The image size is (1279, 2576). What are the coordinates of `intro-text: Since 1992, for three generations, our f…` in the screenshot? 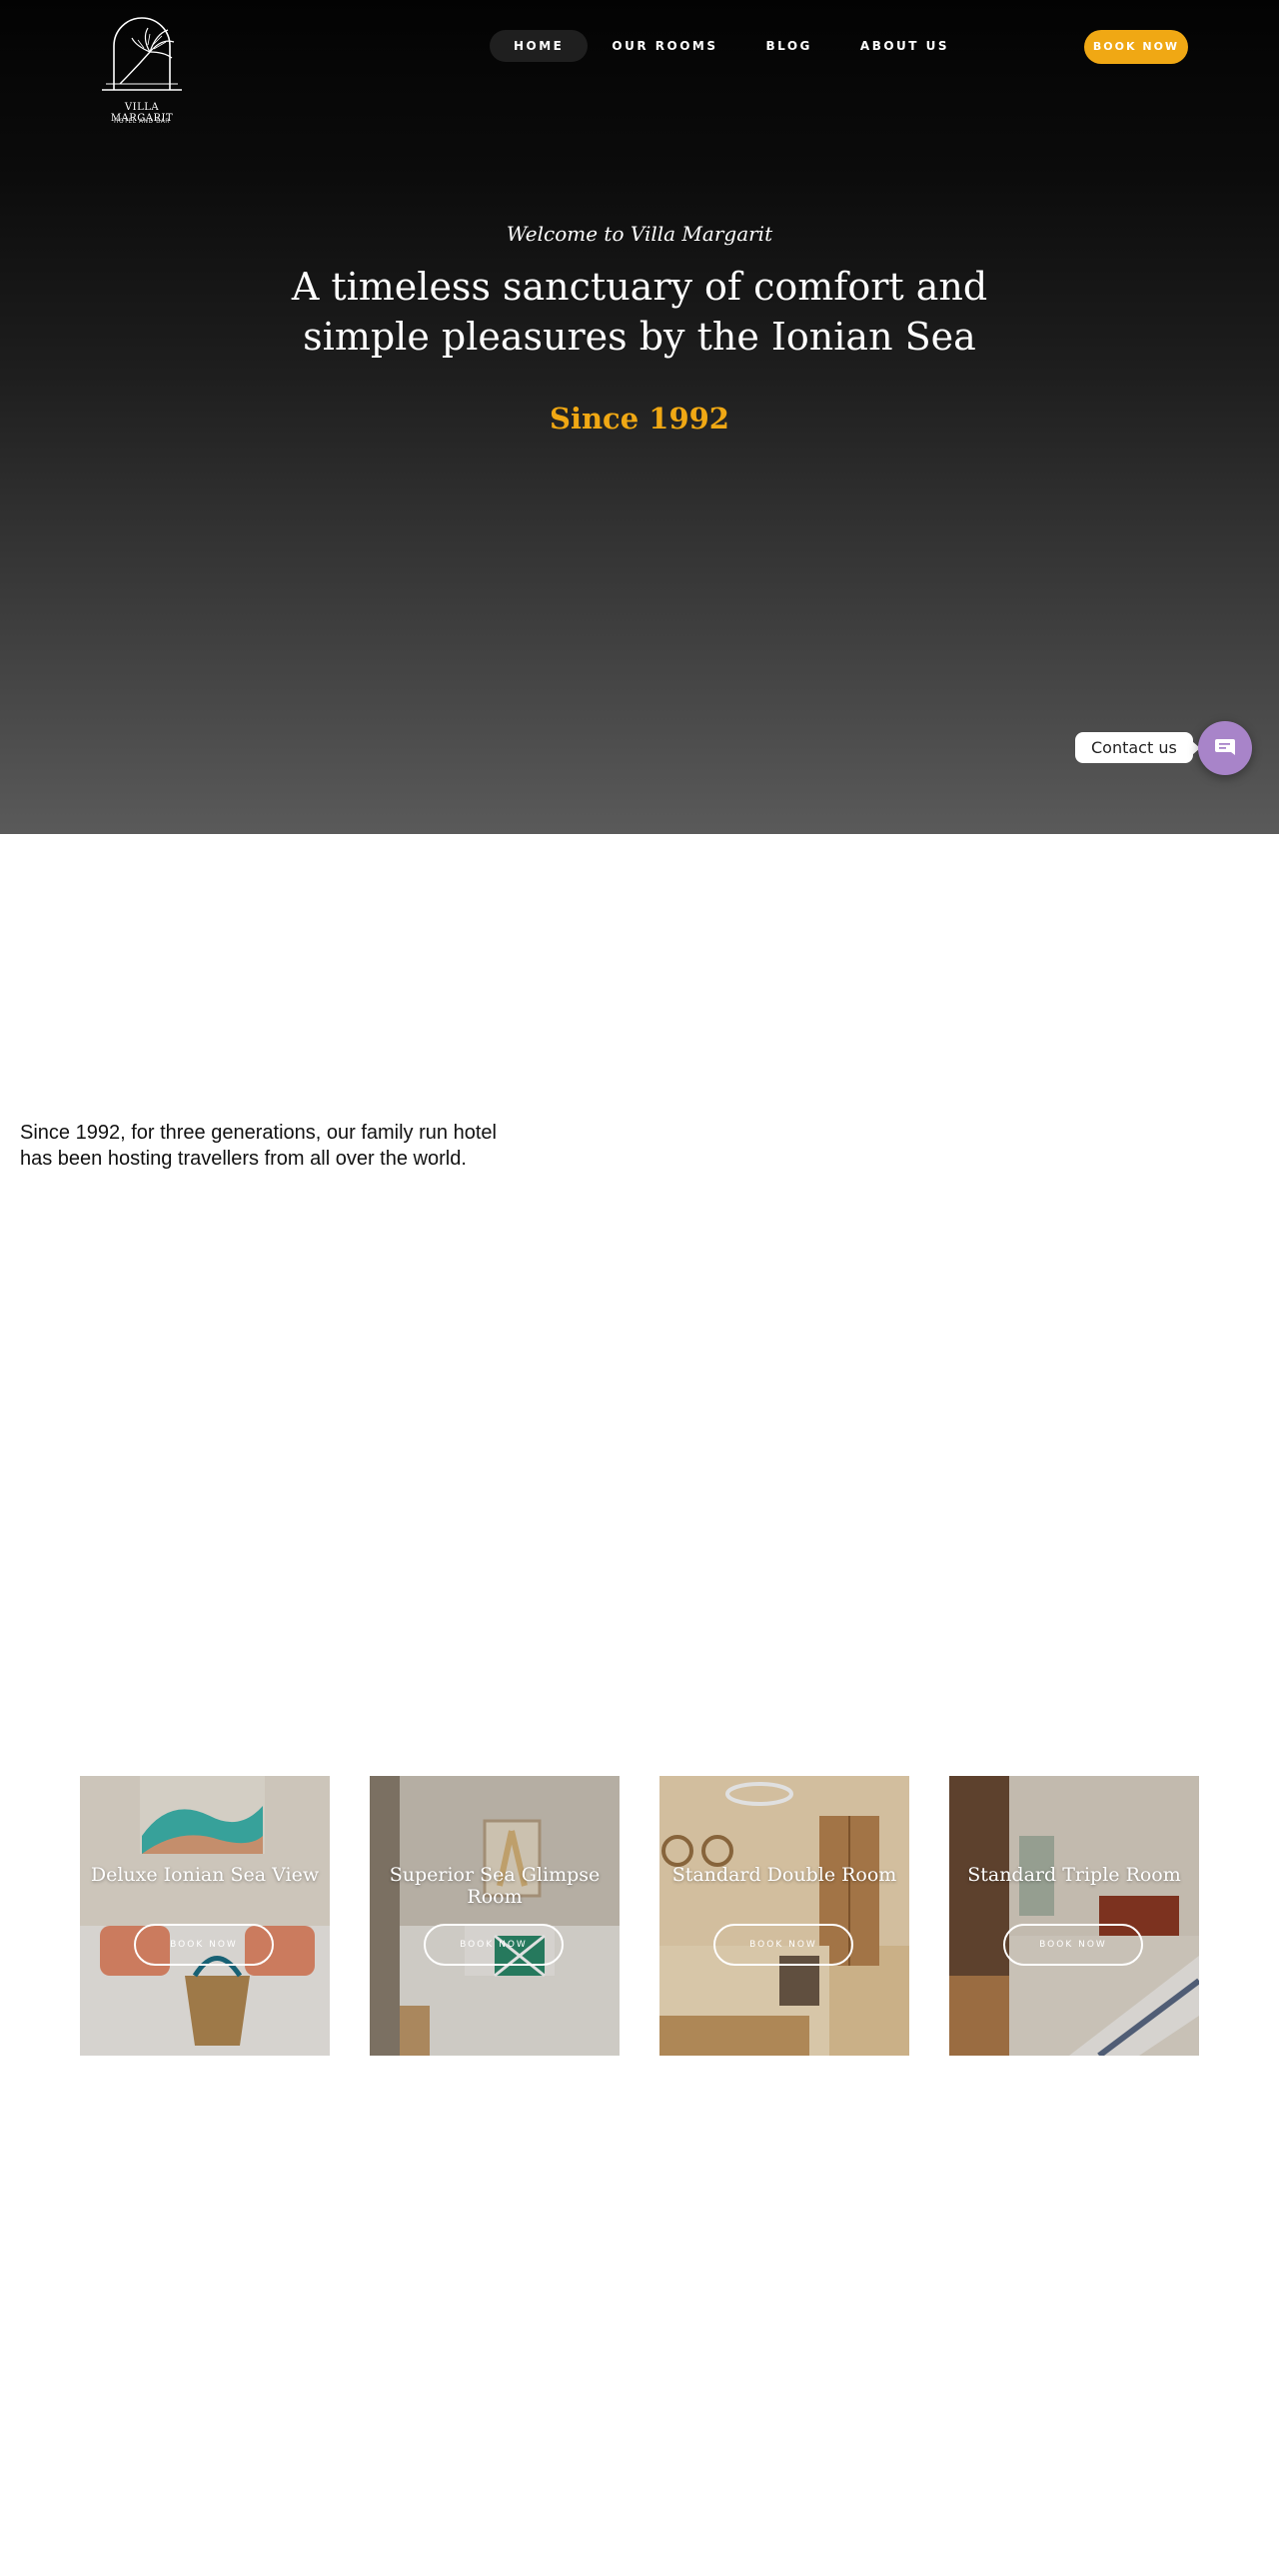 It's located at (258, 1146).